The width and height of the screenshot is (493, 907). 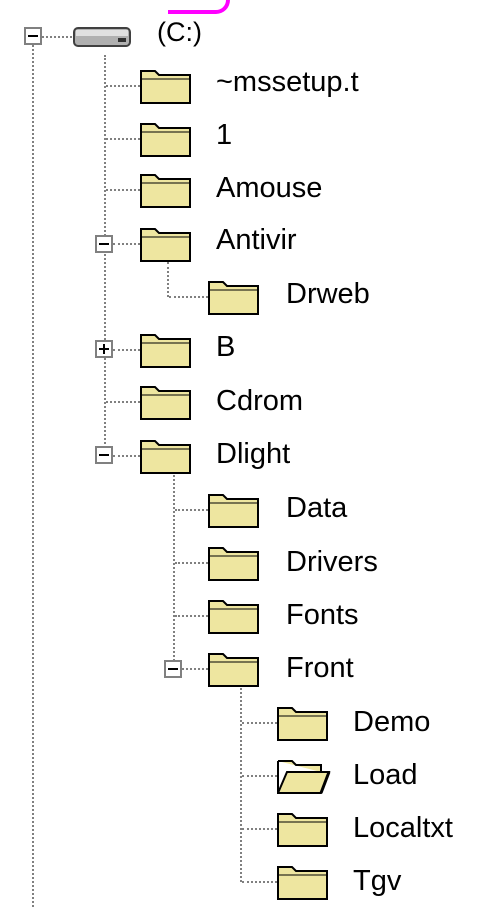 I want to click on folder-item-amouse: Amouse, so click(x=269, y=188).